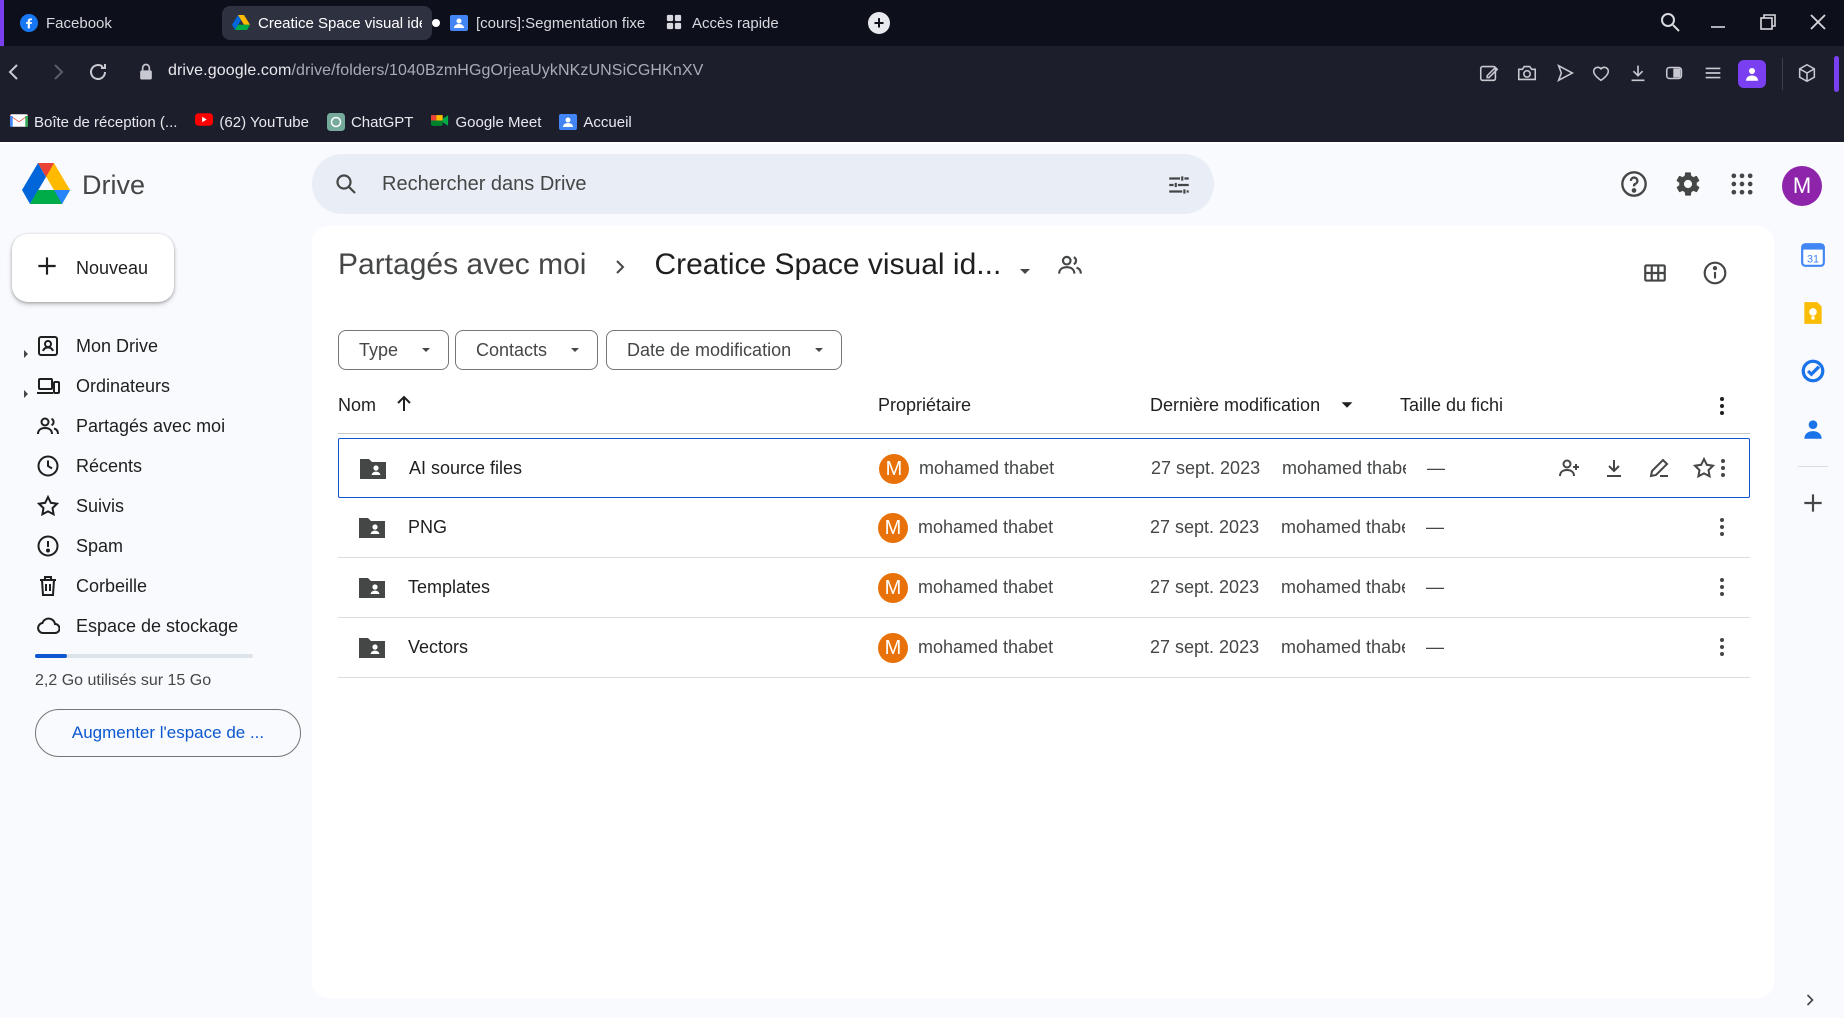 The width and height of the screenshot is (1844, 1018). Describe the element at coordinates (357, 405) in the screenshot. I see `column-name: Nom` at that location.